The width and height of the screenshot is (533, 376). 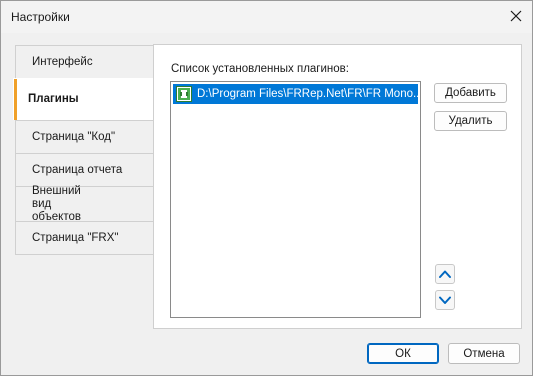 What do you see at coordinates (266, 17) in the screenshot?
I see `title-bar: Настройки` at bounding box center [266, 17].